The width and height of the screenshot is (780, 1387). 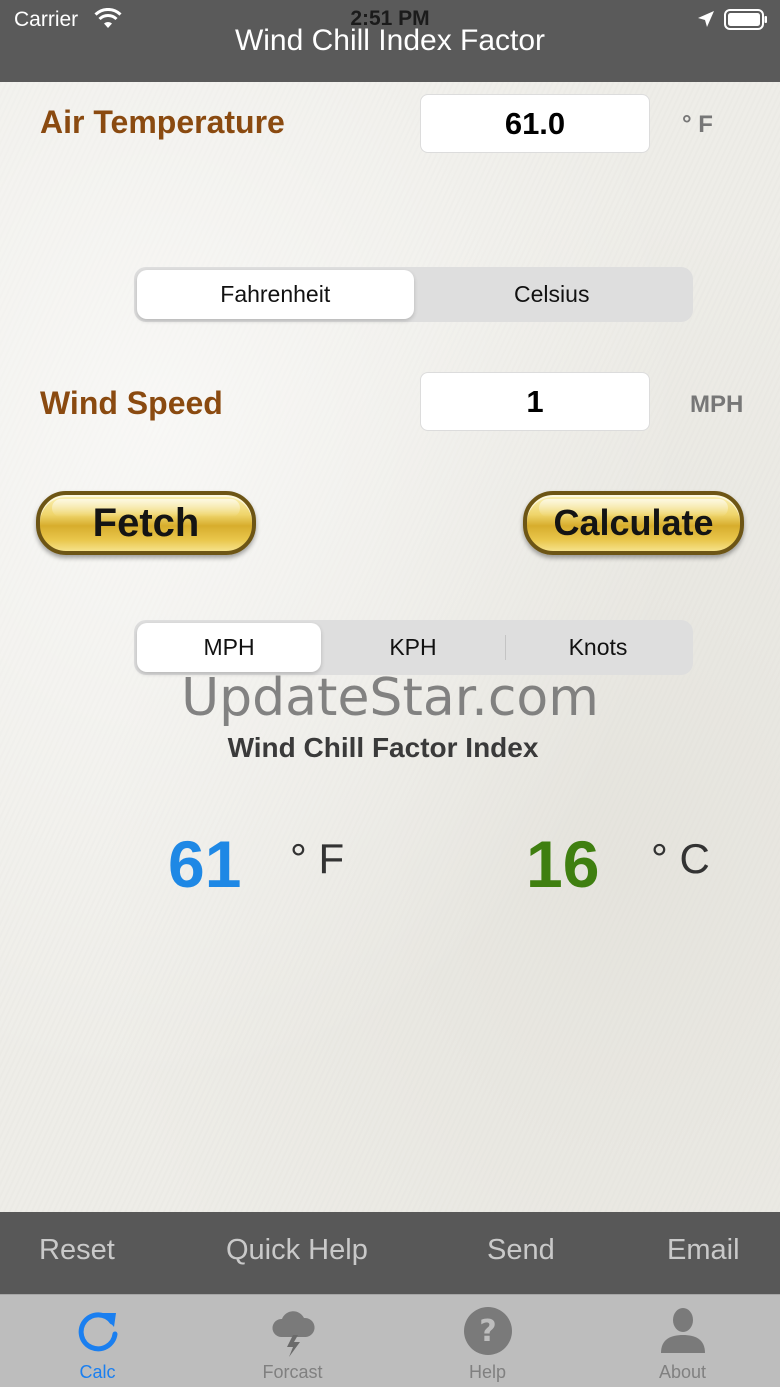 I want to click on temperature-unit-selector: Fahrenheit Celsius, so click(x=413, y=294).